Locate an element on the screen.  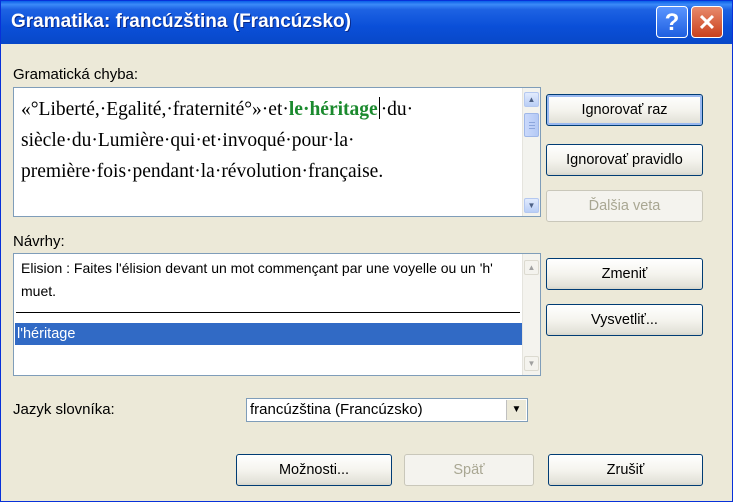
suggestions-scrollbar: ▲ ▼ is located at coordinates (531, 314).